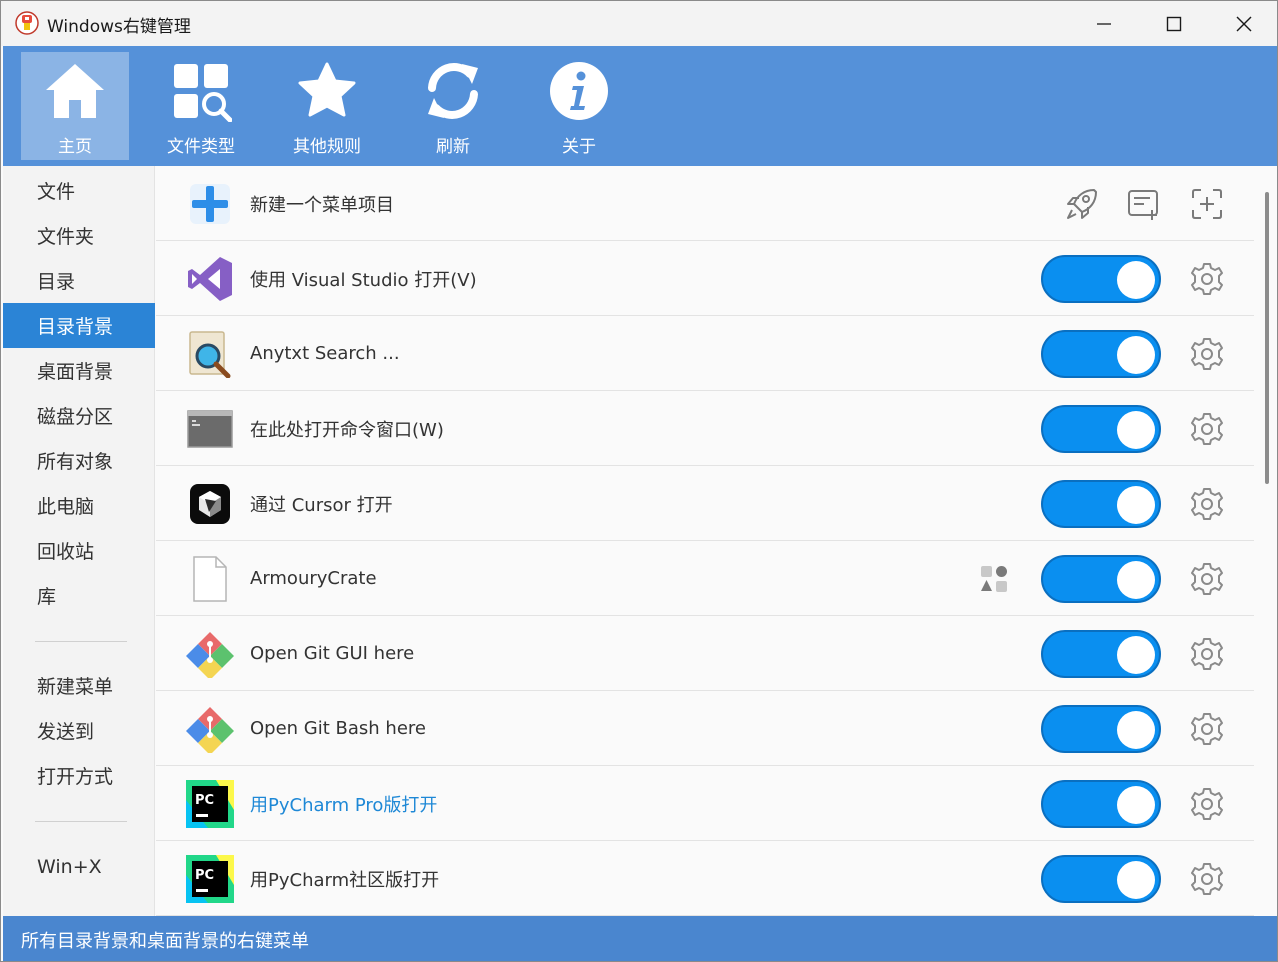 This screenshot has height=962, width=1278. What do you see at coordinates (210, 354) in the screenshot?
I see `anytxt-search-icon` at bounding box center [210, 354].